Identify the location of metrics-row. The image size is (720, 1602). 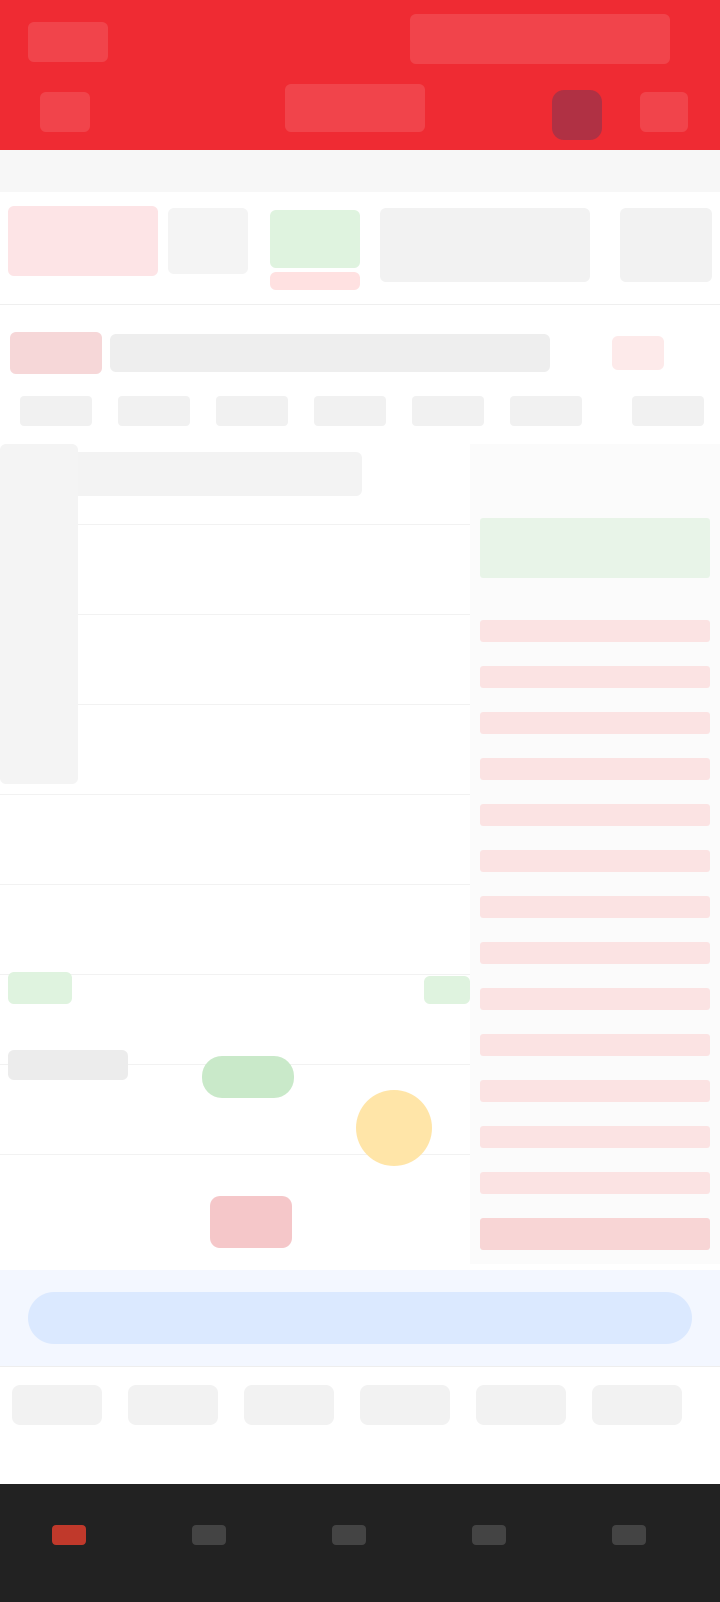
(360, 413).